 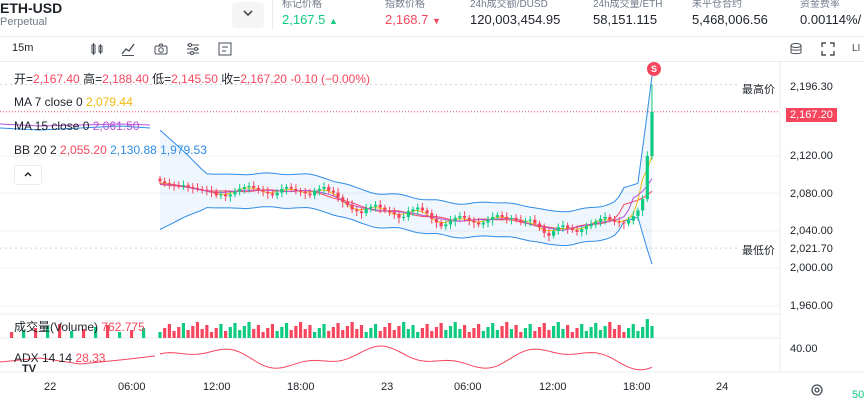 What do you see at coordinates (22, 48) in the screenshot?
I see `timeframe-selector: 15m` at bounding box center [22, 48].